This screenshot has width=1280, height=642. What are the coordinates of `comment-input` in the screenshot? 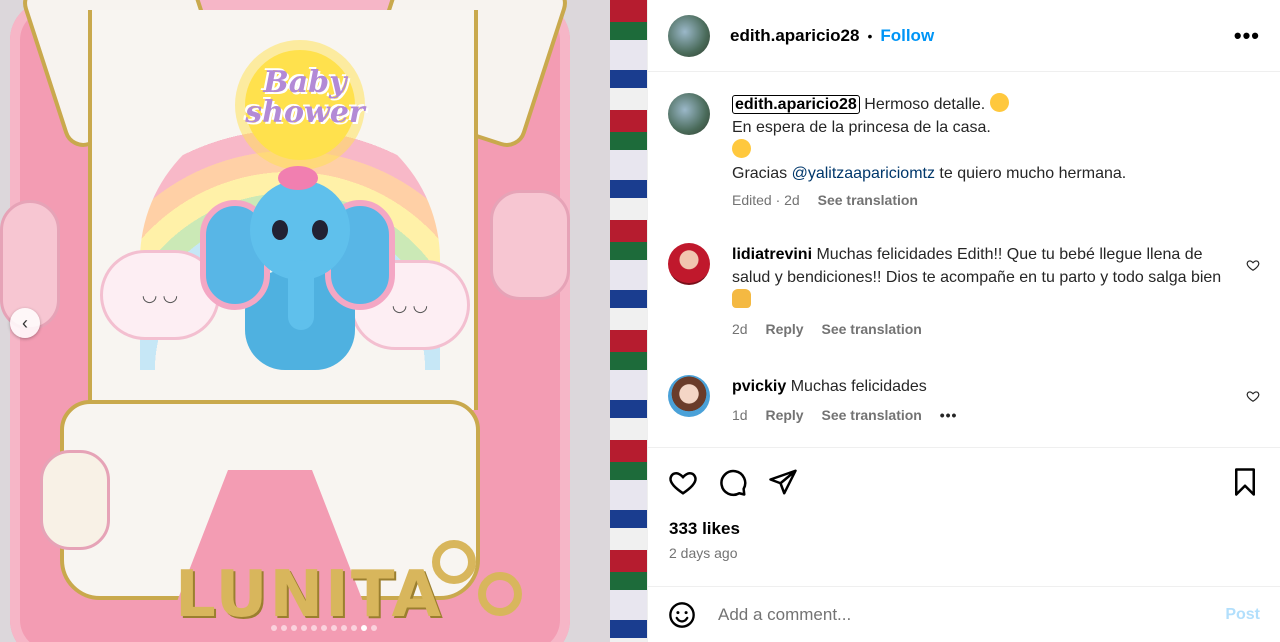 It's located at (972, 614).